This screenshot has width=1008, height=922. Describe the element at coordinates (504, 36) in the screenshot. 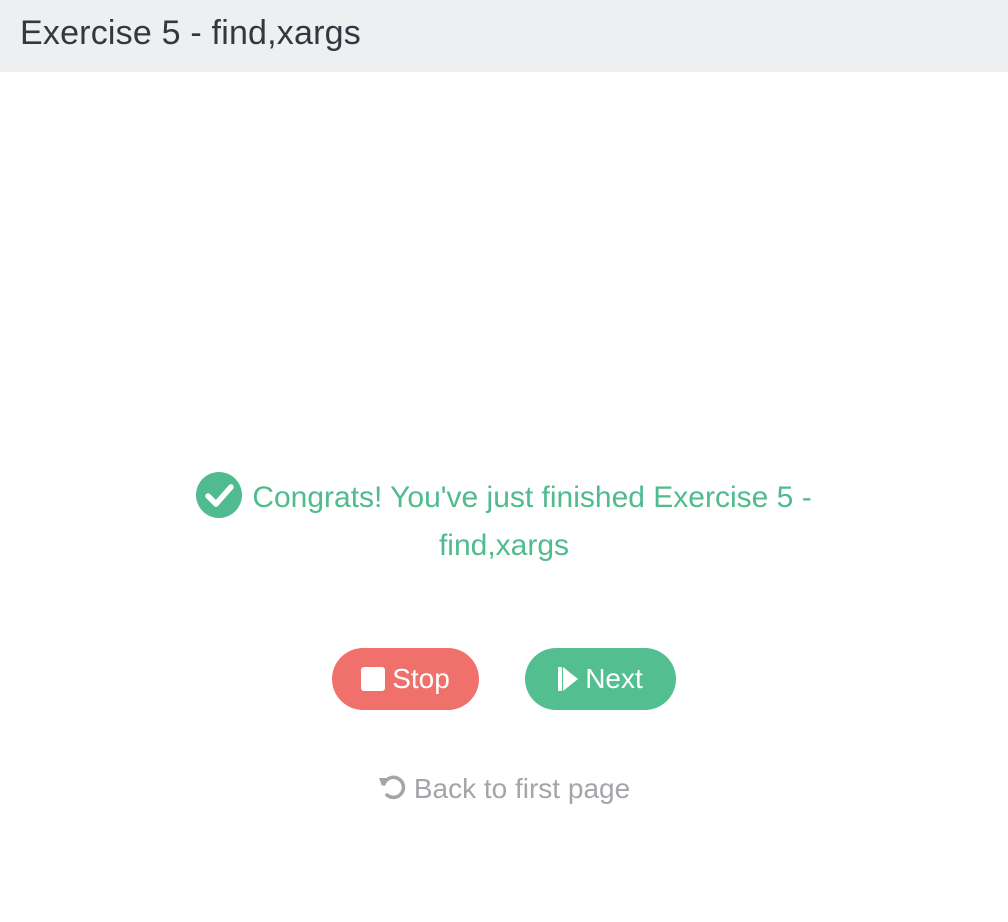

I see `header-bar: Exercise 5 - find,xargs` at that location.